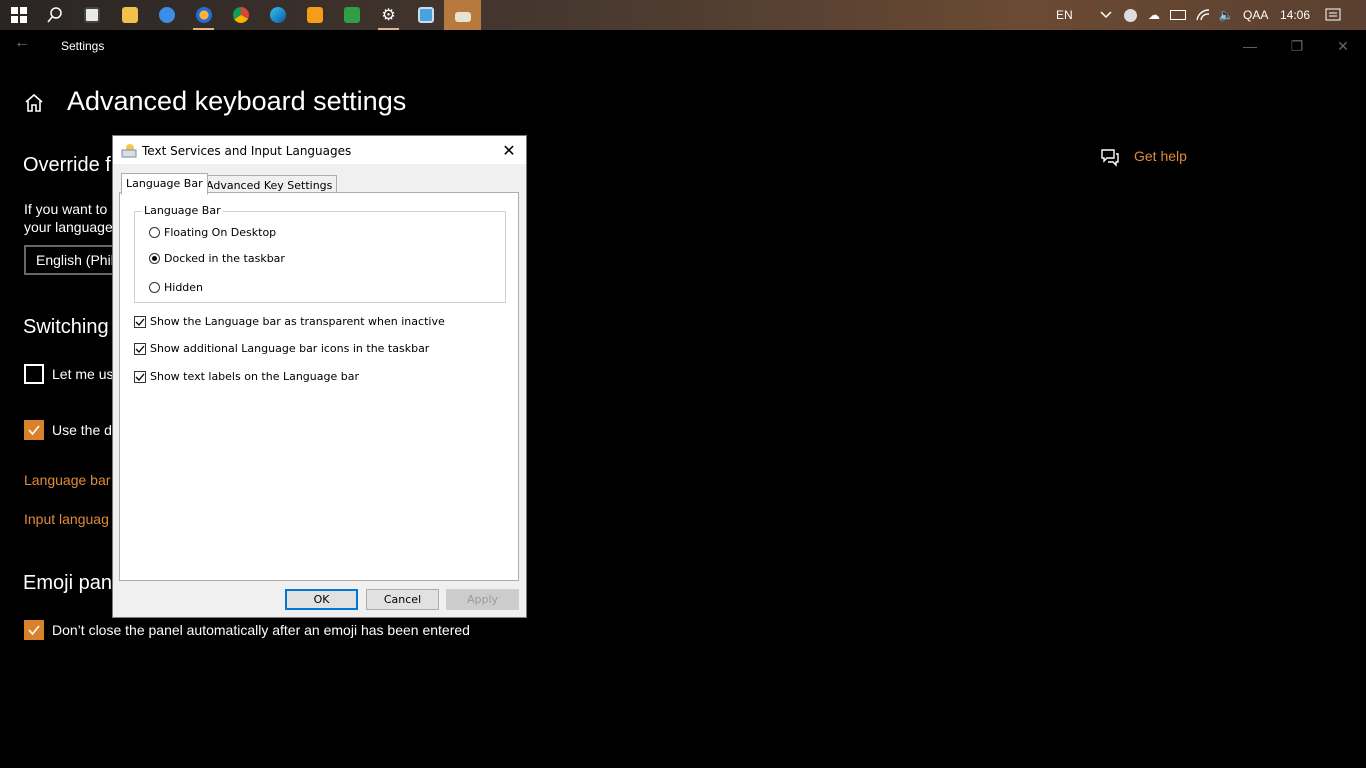 This screenshot has height=768, width=1366. I want to click on language-bar-options-link: Language bar, so click(67, 480).